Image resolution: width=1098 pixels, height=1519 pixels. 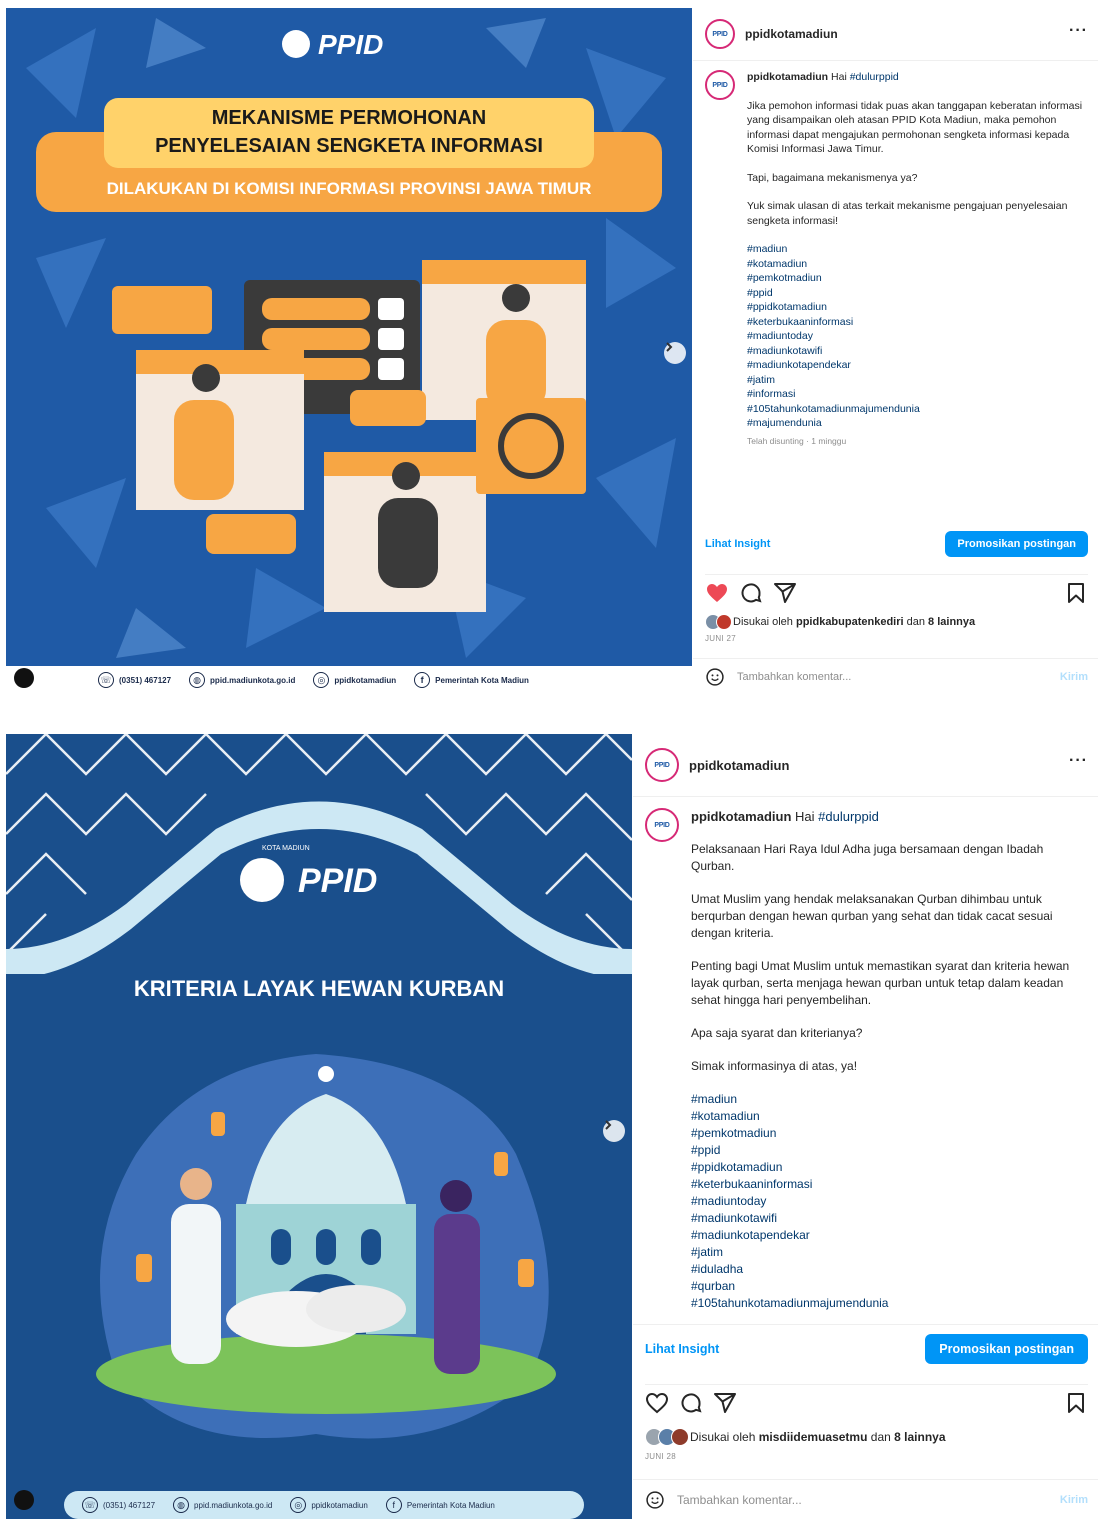 What do you see at coordinates (889, 1286) in the screenshot?
I see `hashtag-link: #qurban` at bounding box center [889, 1286].